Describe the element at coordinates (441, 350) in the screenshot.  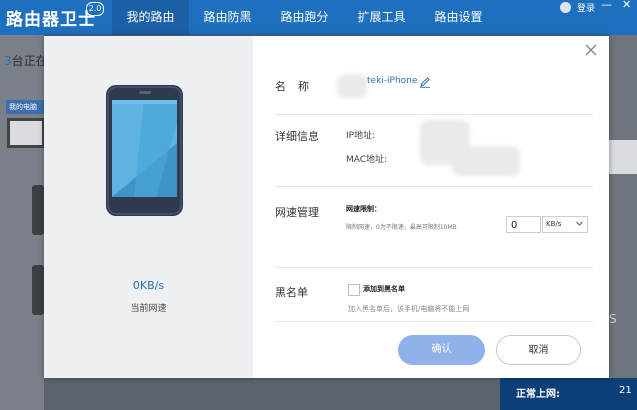
I see `confirm-button: 确认` at that location.